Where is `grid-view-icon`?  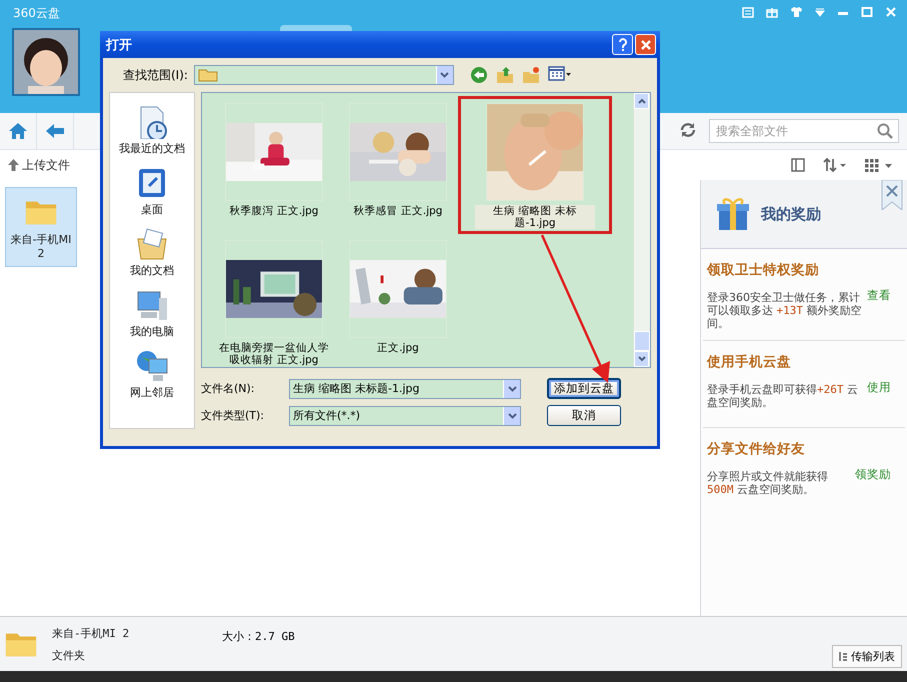
grid-view-icon is located at coordinates (879, 165).